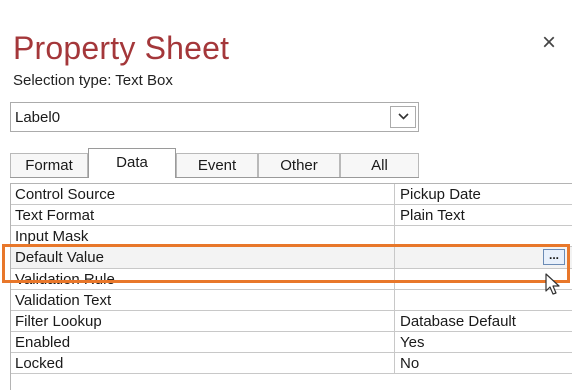  I want to click on property-name: Default Value, so click(59, 257).